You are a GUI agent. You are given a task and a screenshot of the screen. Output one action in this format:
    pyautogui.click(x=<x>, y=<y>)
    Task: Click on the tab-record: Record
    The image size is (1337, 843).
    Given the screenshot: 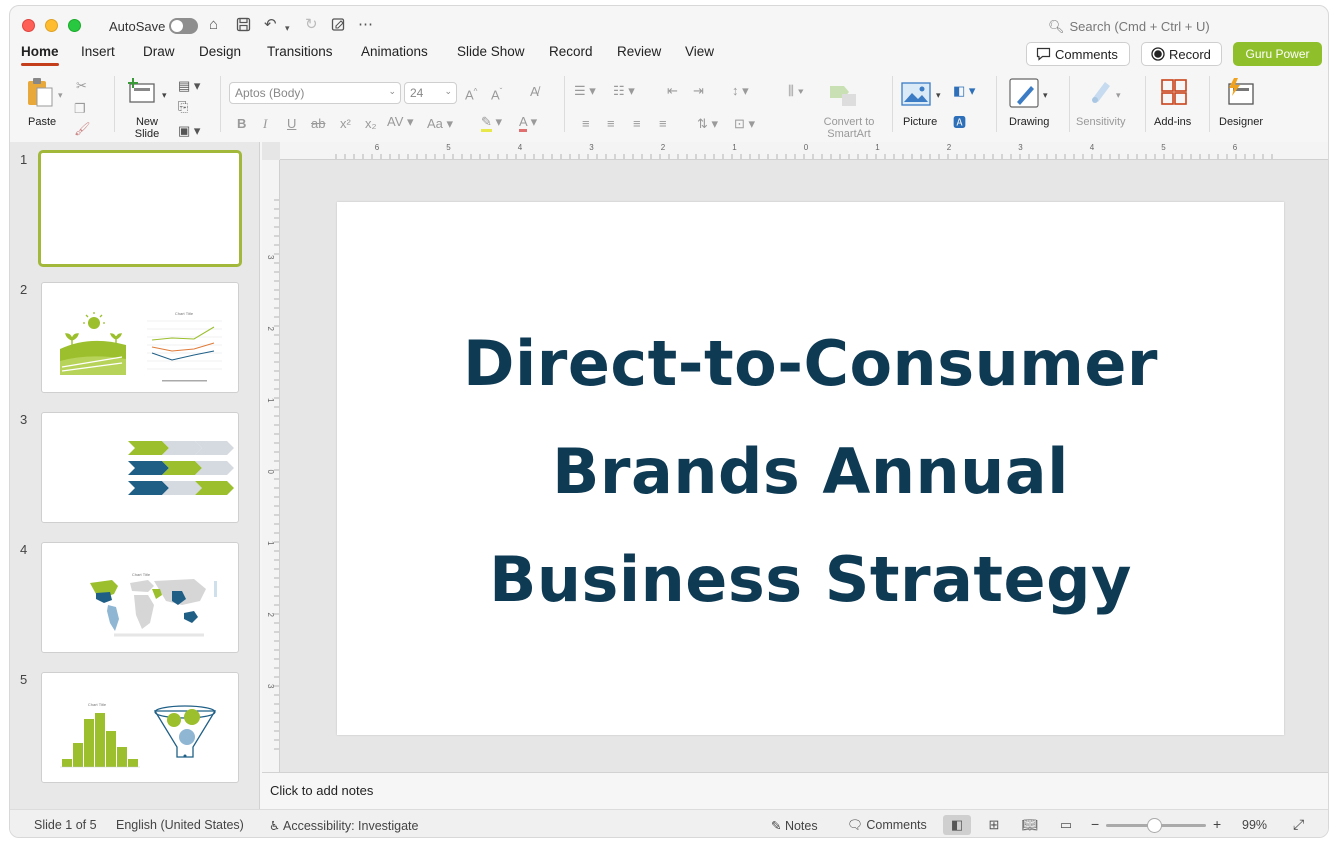 What is the action you would take?
    pyautogui.click(x=571, y=51)
    